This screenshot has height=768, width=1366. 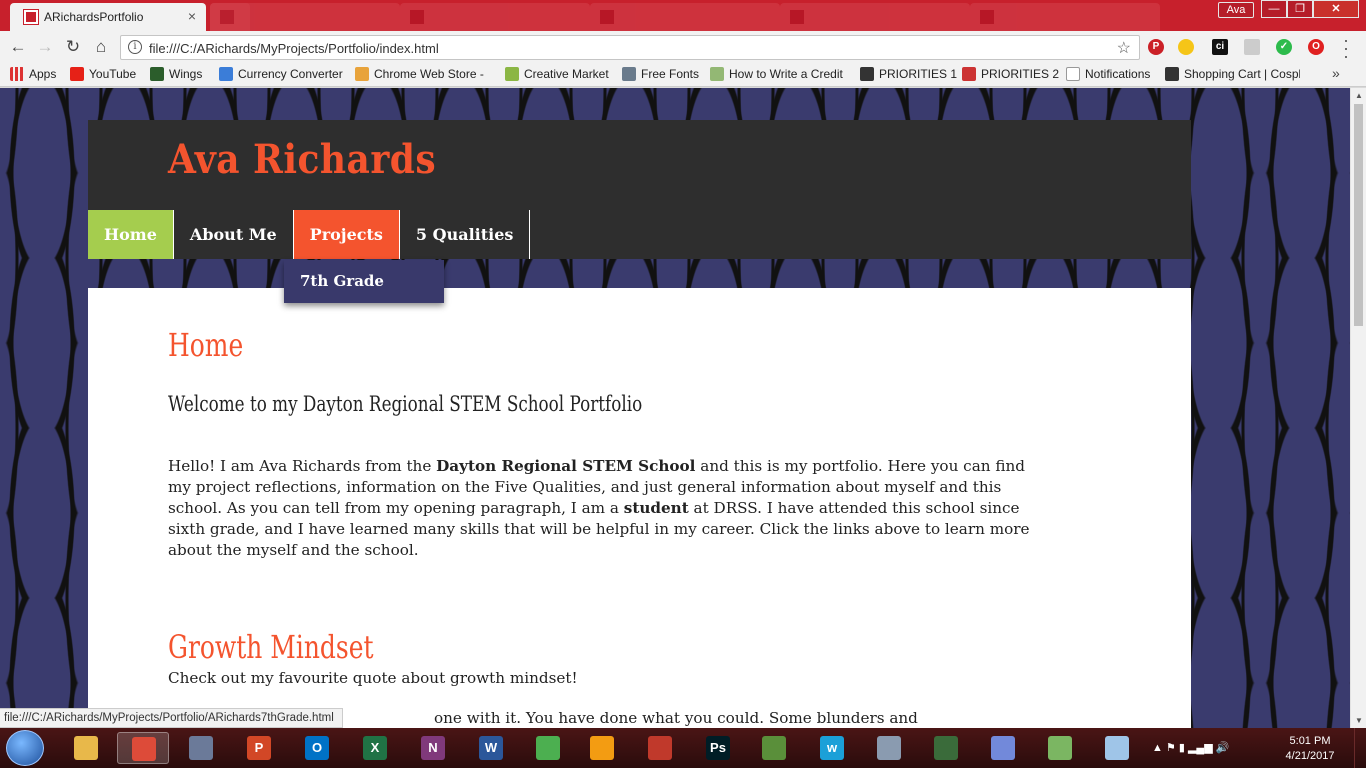 I want to click on scroll-down-icon: ▼, so click(x=1359, y=720).